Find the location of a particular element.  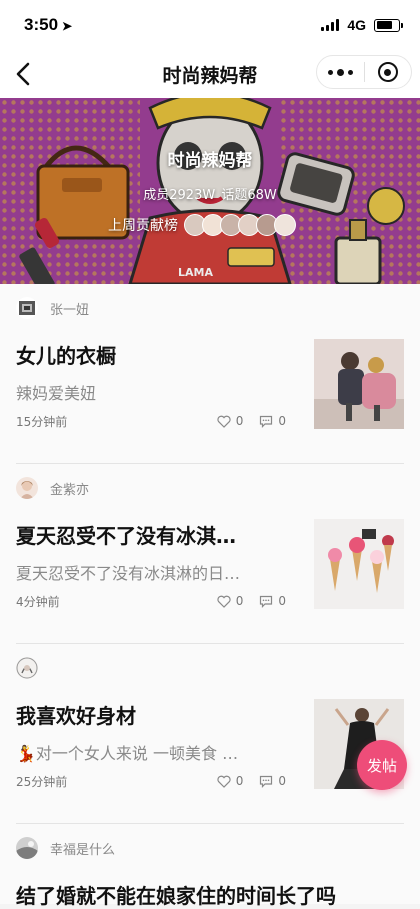

contributor-avatar is located at coordinates (285, 225).